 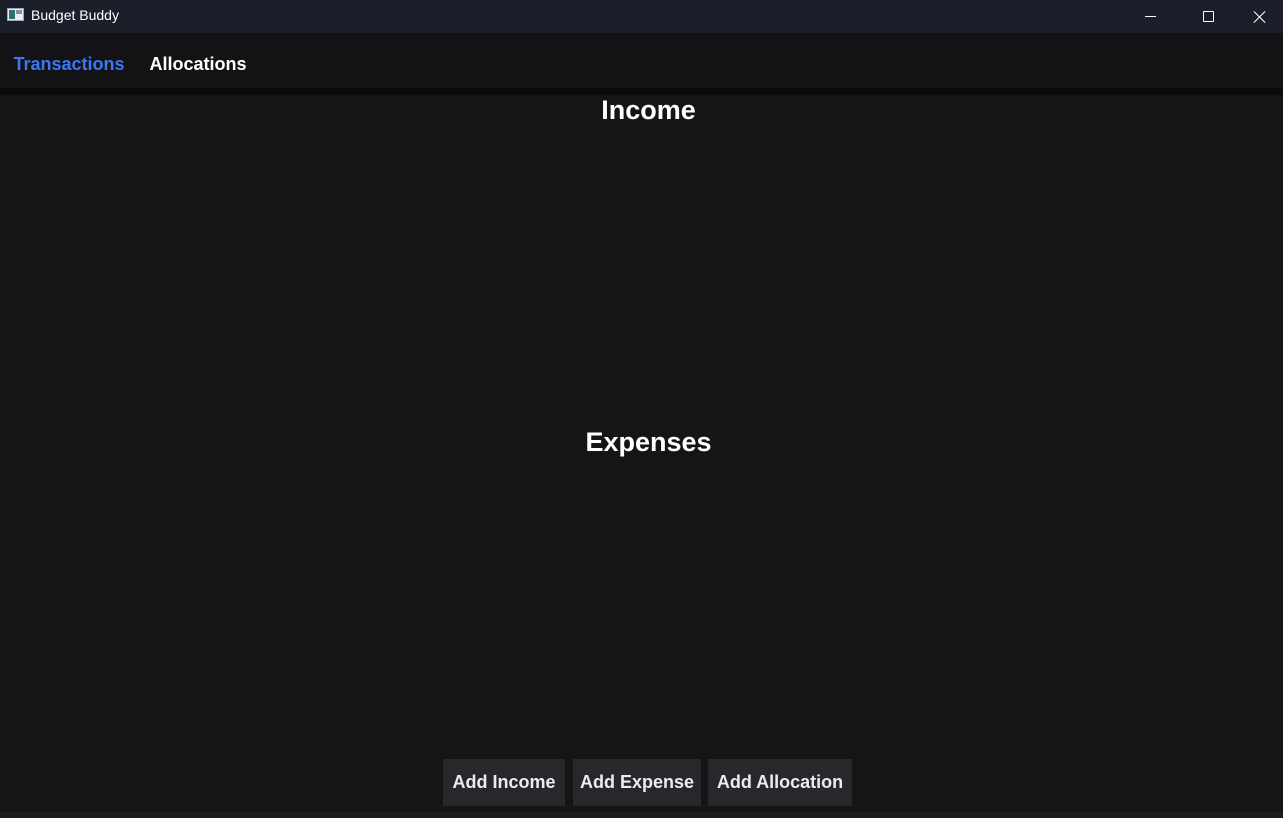 What do you see at coordinates (641, 16) in the screenshot?
I see `title-bar: Budget Buddy` at bounding box center [641, 16].